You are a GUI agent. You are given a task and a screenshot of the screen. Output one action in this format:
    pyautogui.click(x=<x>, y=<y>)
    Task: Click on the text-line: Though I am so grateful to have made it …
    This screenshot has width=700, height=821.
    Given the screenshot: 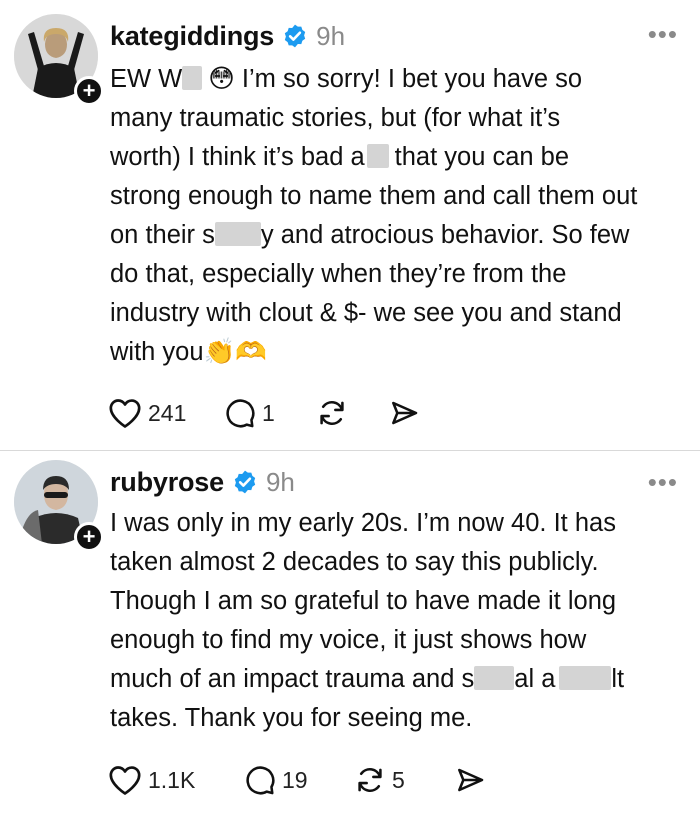 What is the action you would take?
    pyautogui.click(x=363, y=601)
    